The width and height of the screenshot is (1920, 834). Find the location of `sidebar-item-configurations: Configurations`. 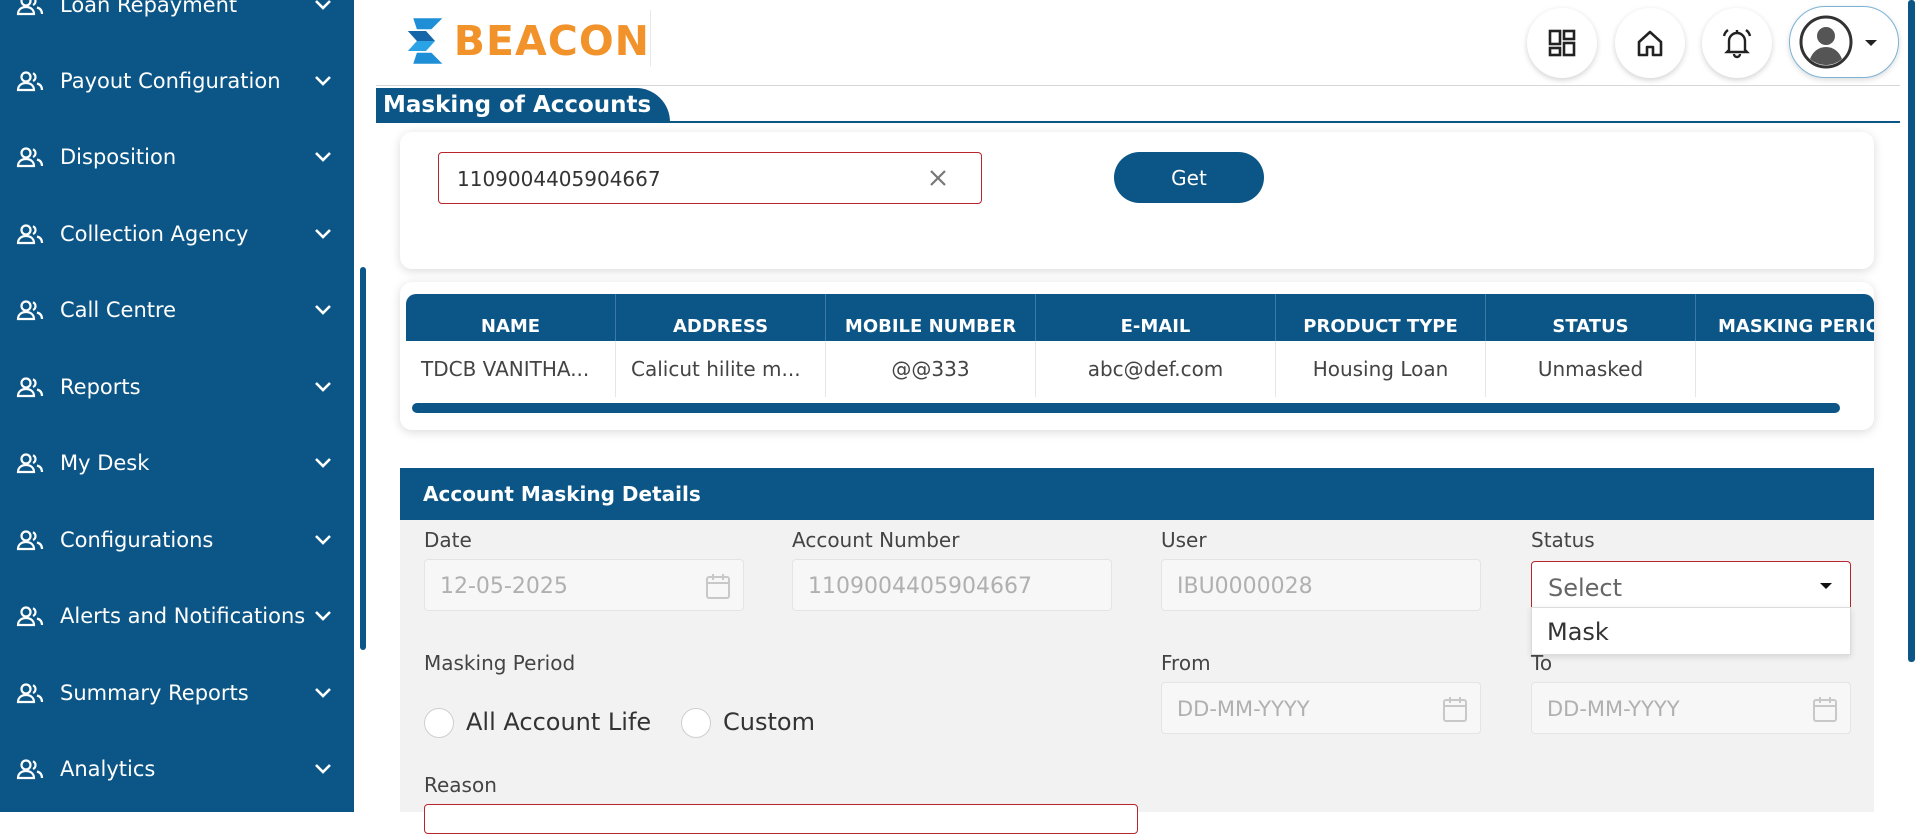

sidebar-item-configurations: Configurations is located at coordinates (177, 540).